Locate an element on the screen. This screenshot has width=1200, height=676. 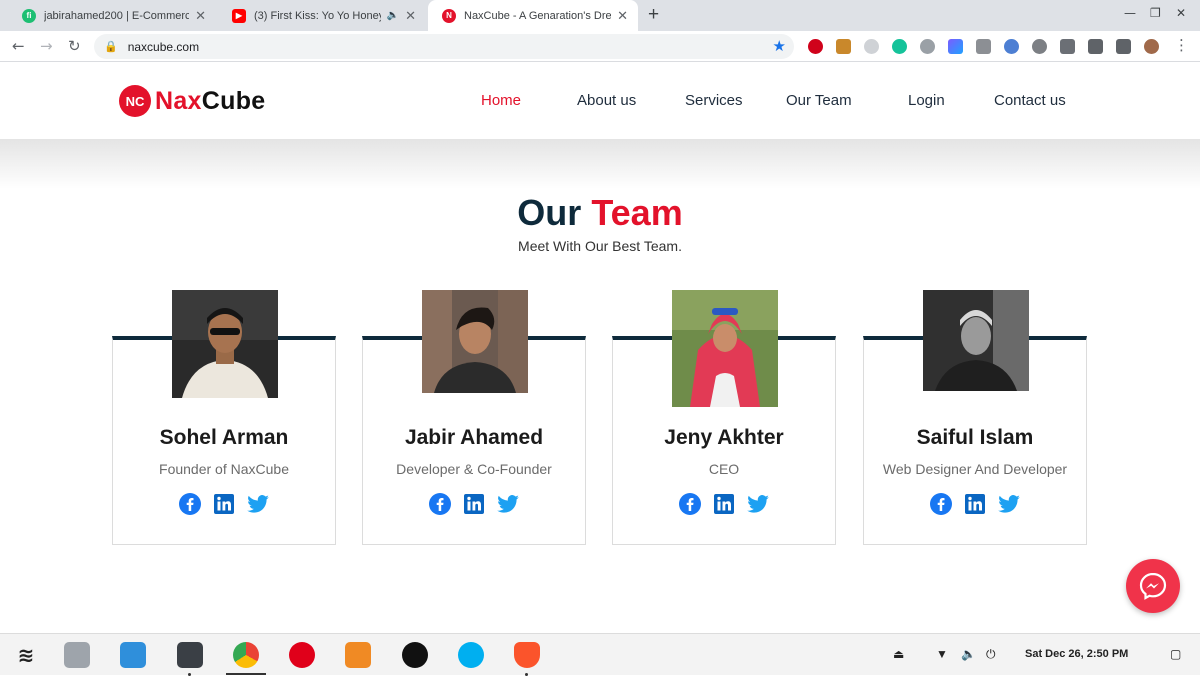
browser-toolbar: ← → ↻ 🔒 naxcube.com ★ ⋮ is located at coordinates (600, 46).